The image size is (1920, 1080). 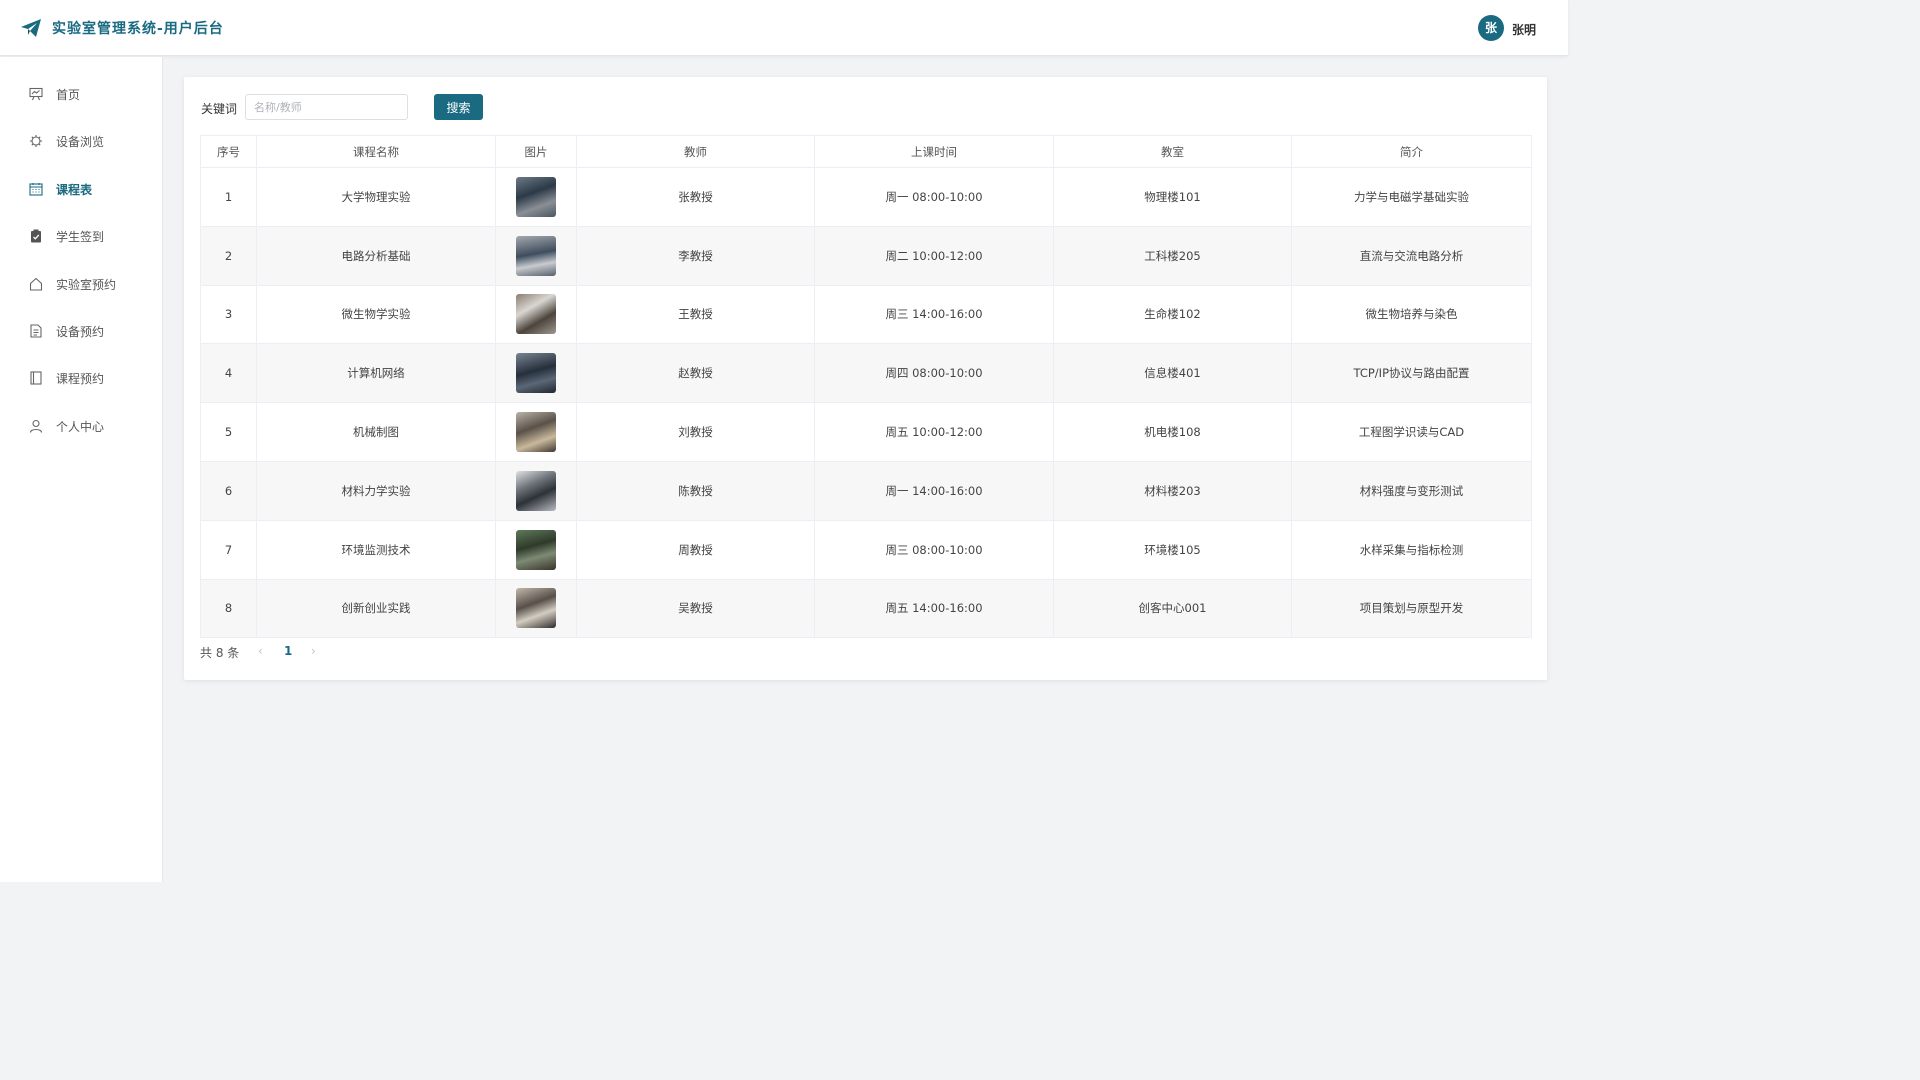 What do you see at coordinates (313, 651) in the screenshot?
I see `next-page-button: ›` at bounding box center [313, 651].